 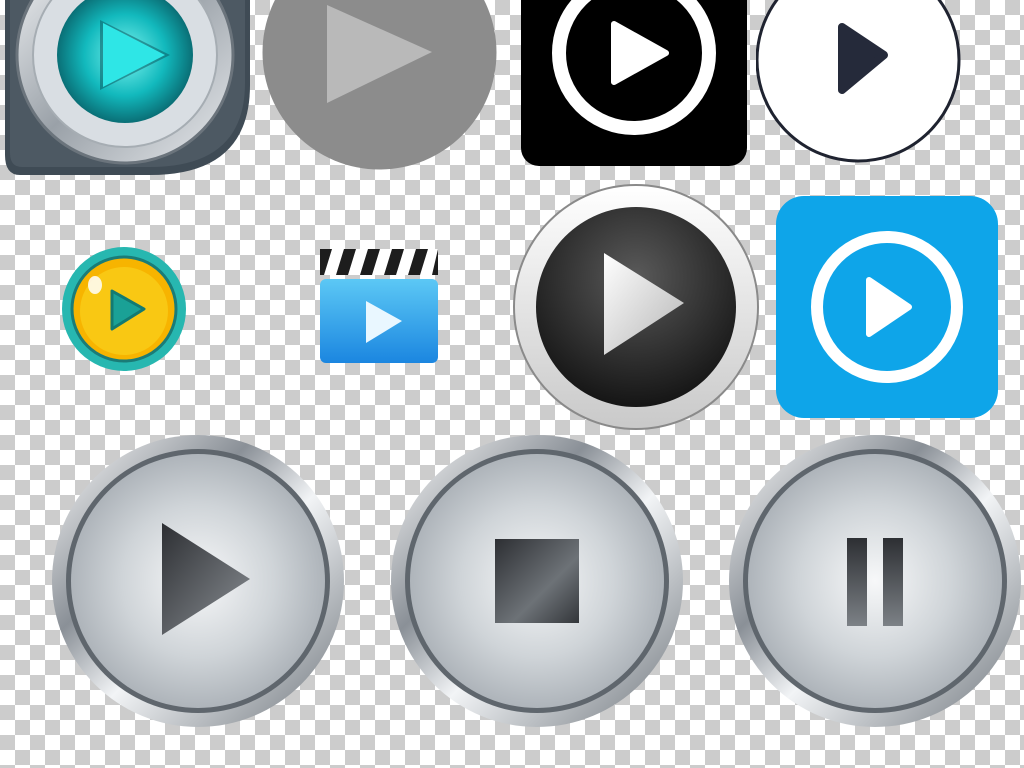 I want to click on clapperboard-video-play-icon, so click(x=379, y=306).